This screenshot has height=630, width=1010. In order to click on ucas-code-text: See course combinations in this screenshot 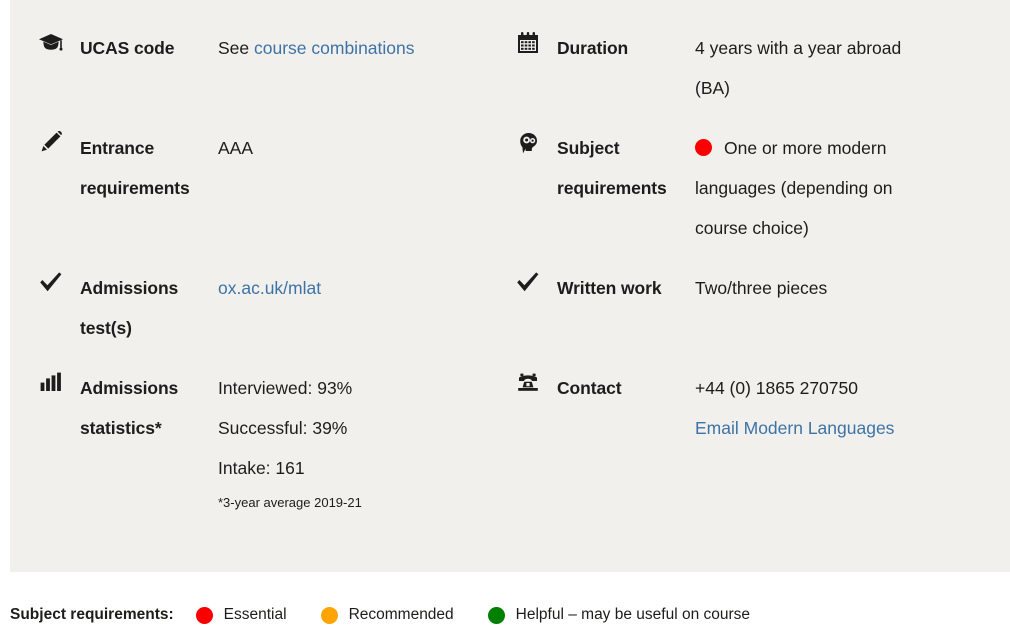, I will do `click(367, 48)`.